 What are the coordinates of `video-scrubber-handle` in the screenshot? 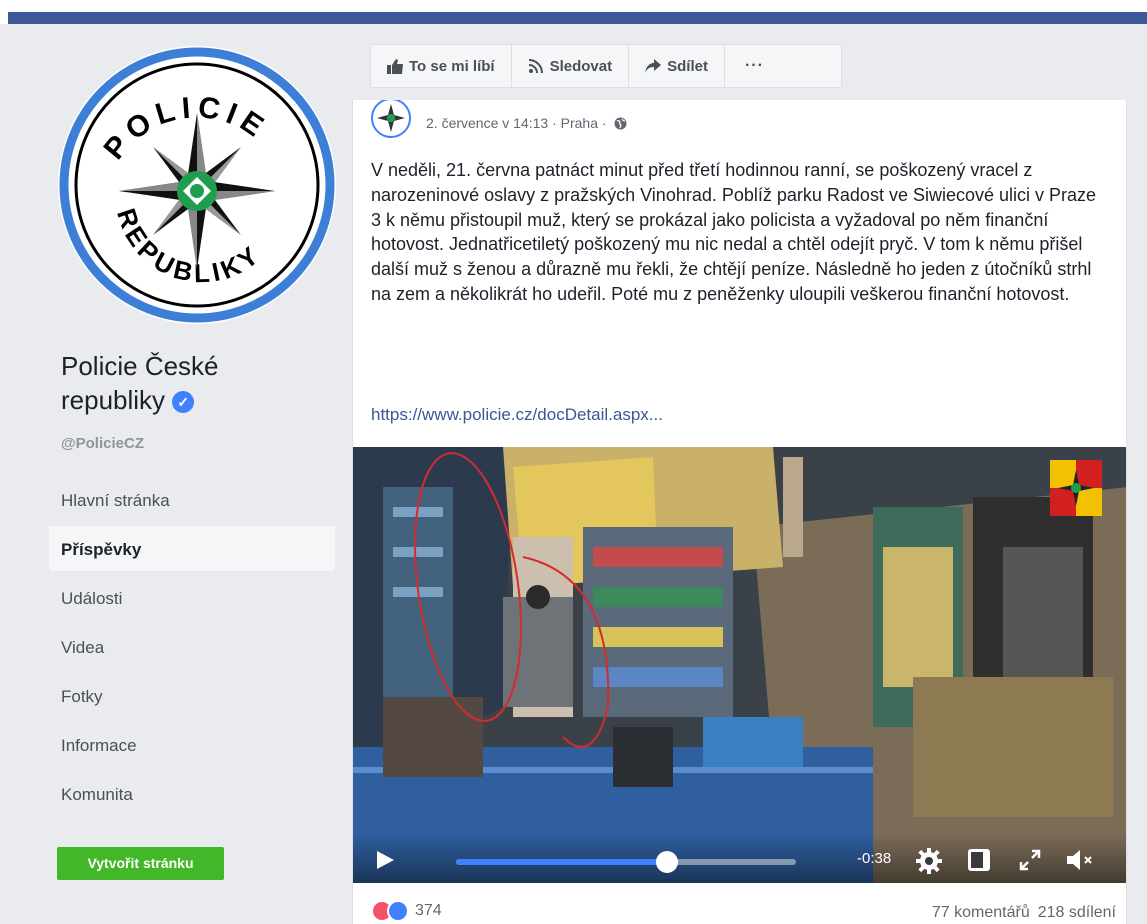 It's located at (666, 862).